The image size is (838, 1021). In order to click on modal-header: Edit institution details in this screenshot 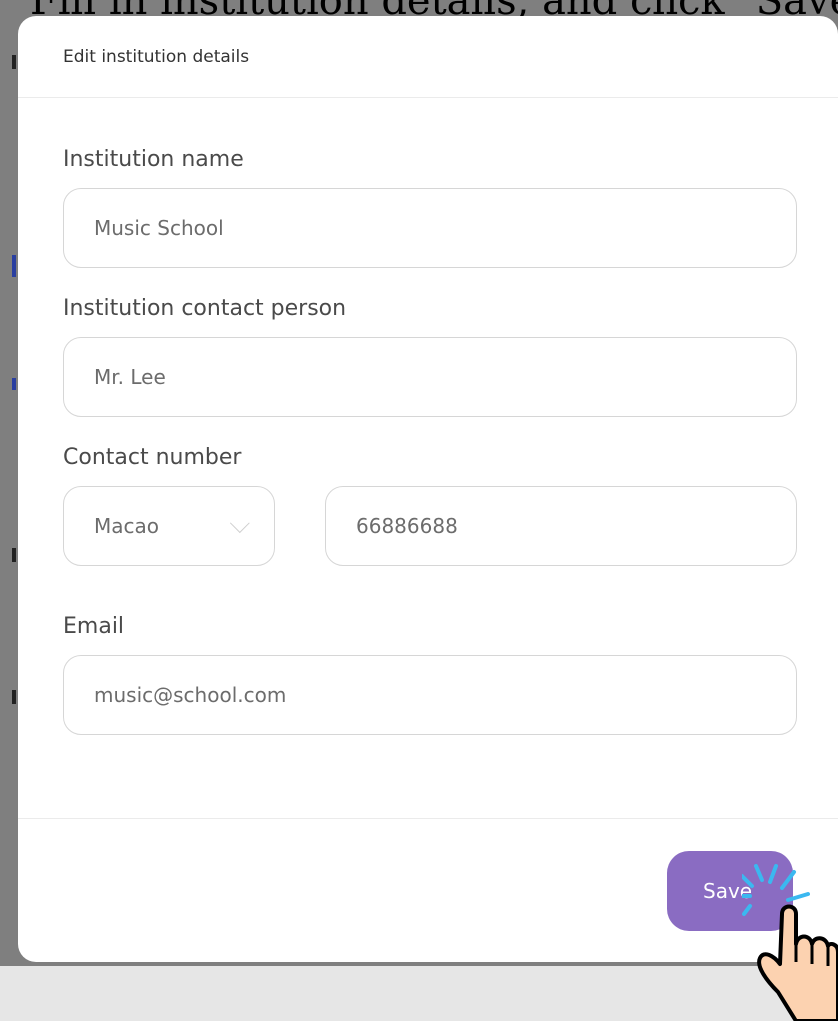, I will do `click(428, 57)`.